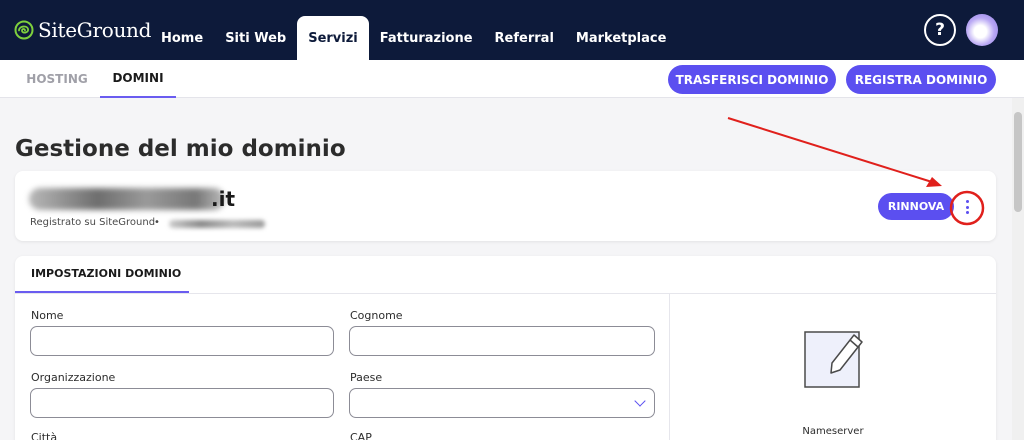 The image size is (1024, 440). What do you see at coordinates (182, 403) in the screenshot?
I see `organizzazione-field` at bounding box center [182, 403].